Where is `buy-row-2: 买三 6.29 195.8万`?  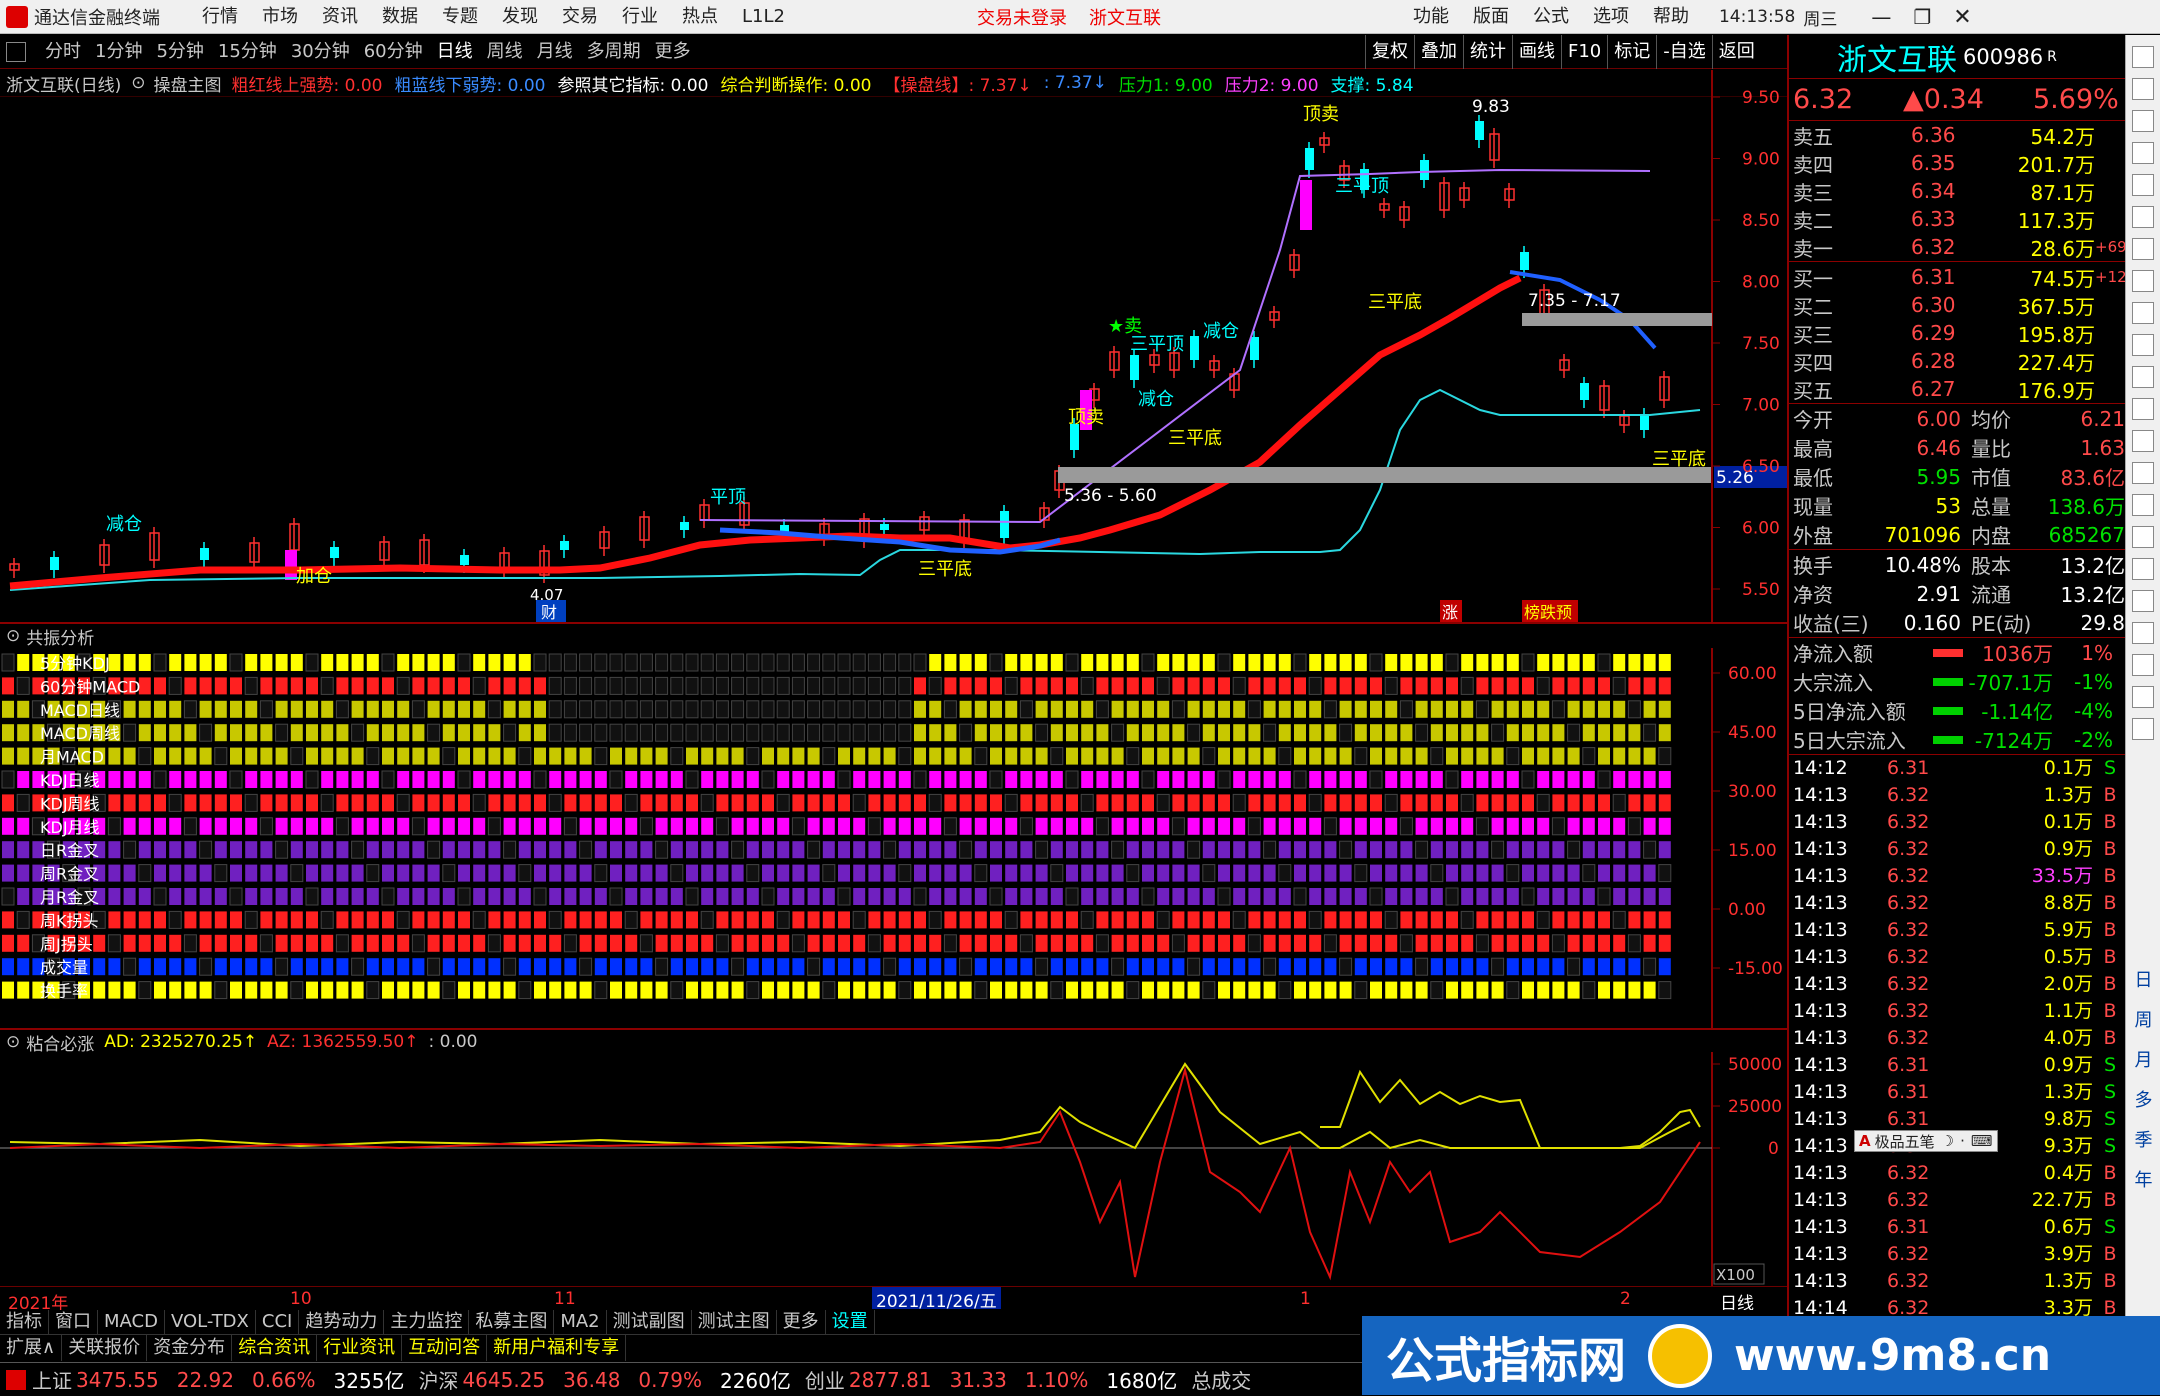 buy-row-2: 买三 6.29 195.8万 is located at coordinates (1957, 333).